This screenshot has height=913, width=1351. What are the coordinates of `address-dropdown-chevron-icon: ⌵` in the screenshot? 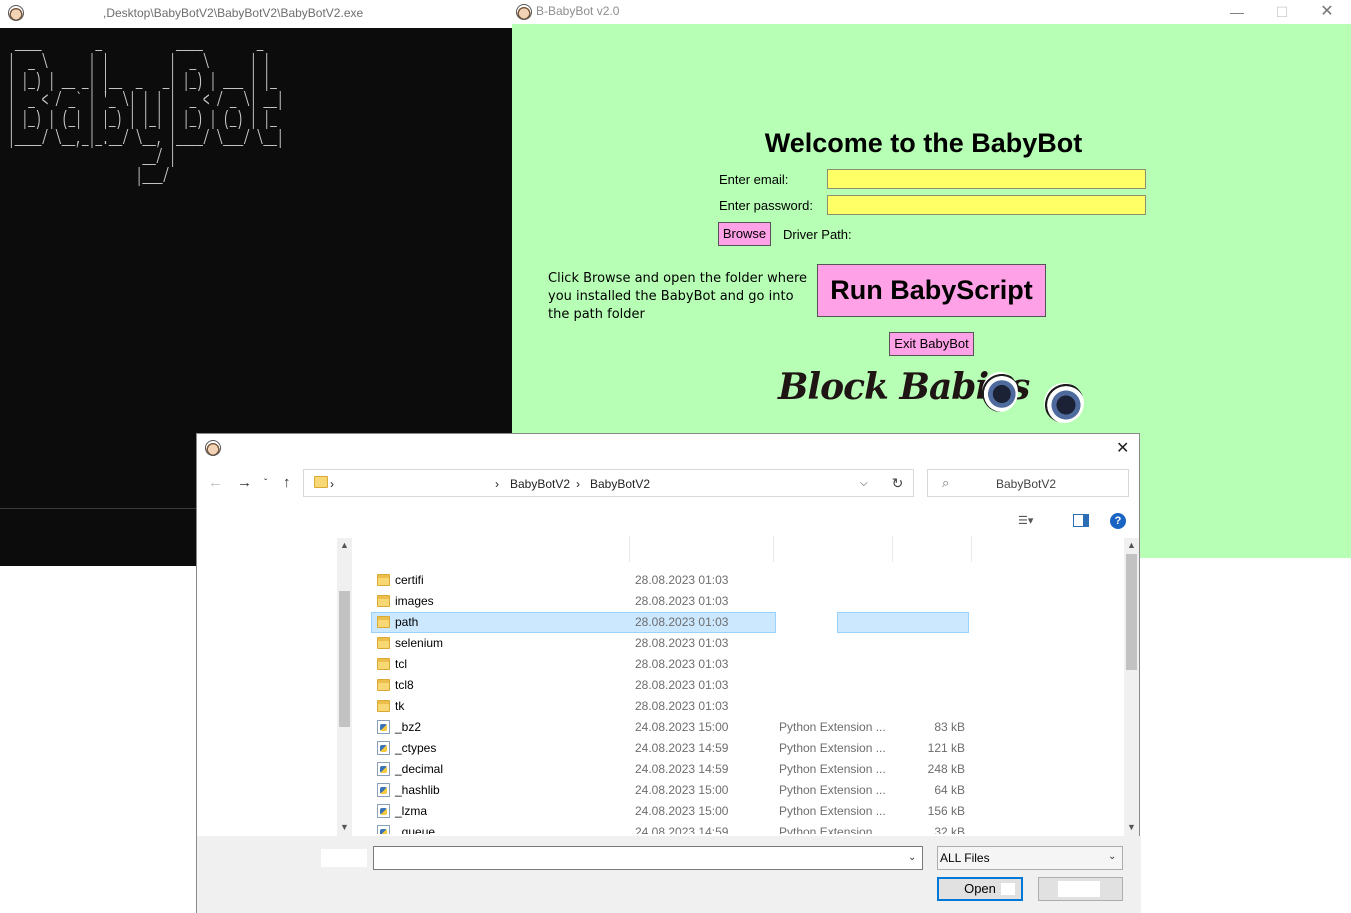 It's located at (864, 483).